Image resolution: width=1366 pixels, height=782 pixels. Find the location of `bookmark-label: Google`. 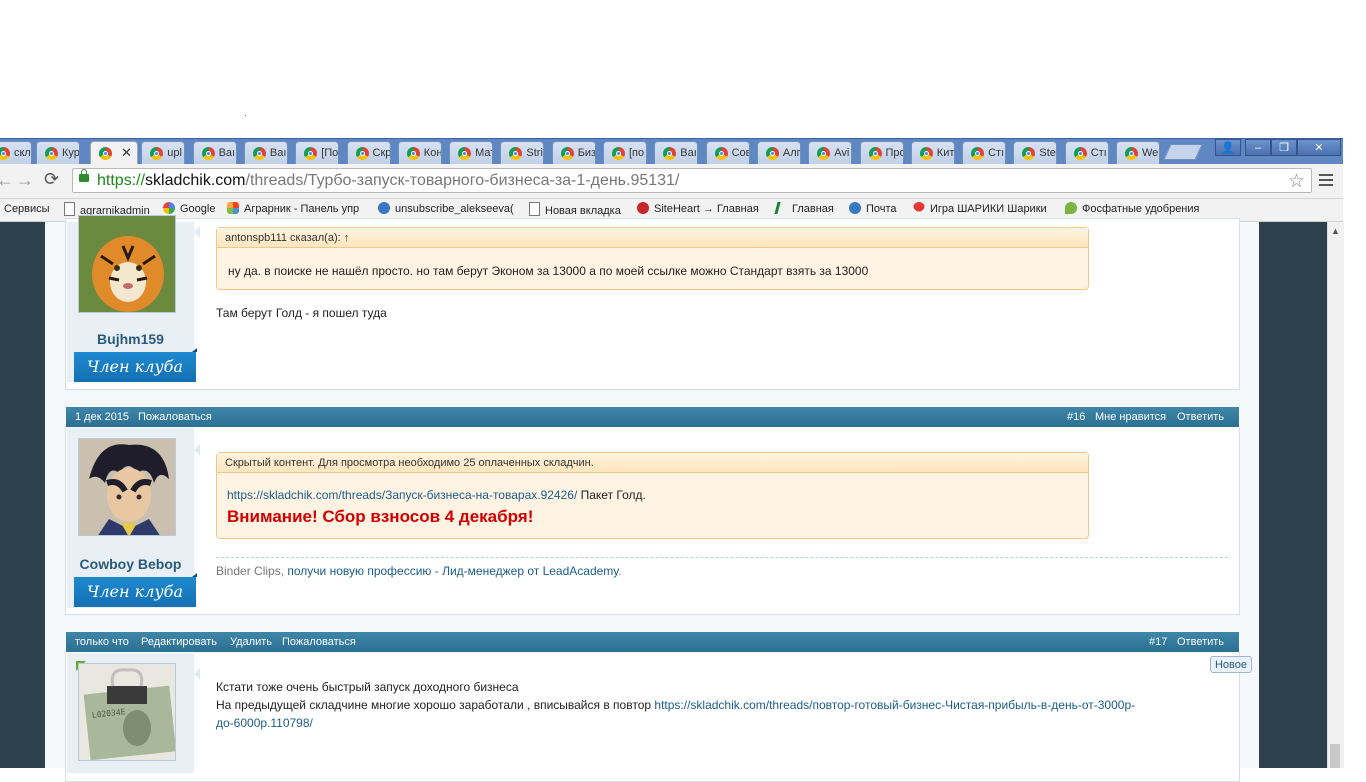

bookmark-label: Google is located at coordinates (198, 209).